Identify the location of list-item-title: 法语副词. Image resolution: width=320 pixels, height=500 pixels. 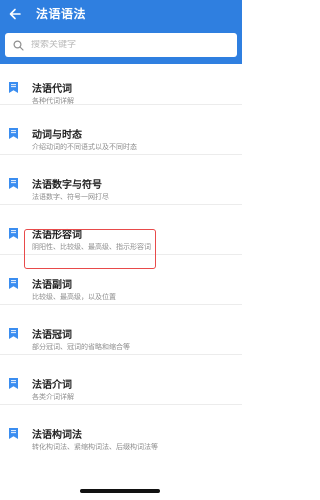
(52, 285).